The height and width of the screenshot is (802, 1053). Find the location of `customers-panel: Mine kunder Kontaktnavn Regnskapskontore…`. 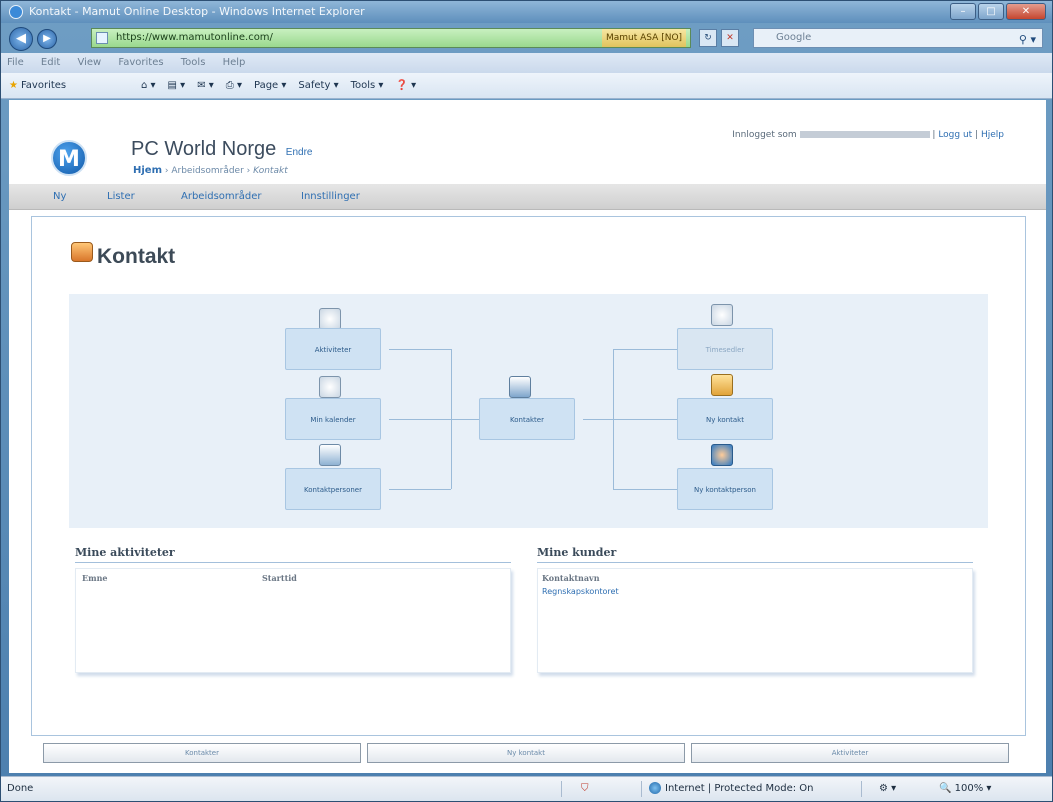

customers-panel: Mine kunder Kontaktnavn Regnskapskontore… is located at coordinates (757, 611).